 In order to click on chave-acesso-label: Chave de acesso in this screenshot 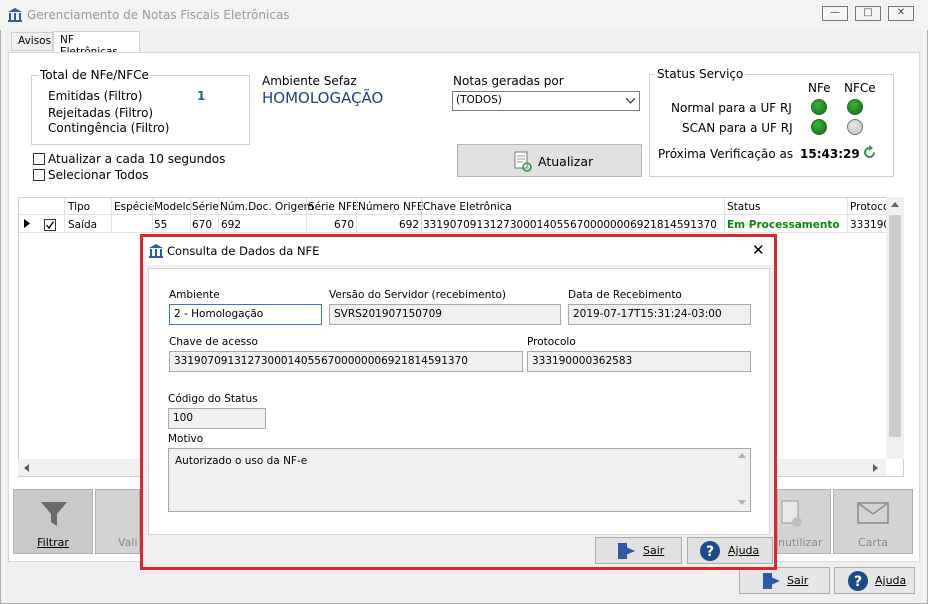, I will do `click(213, 342)`.